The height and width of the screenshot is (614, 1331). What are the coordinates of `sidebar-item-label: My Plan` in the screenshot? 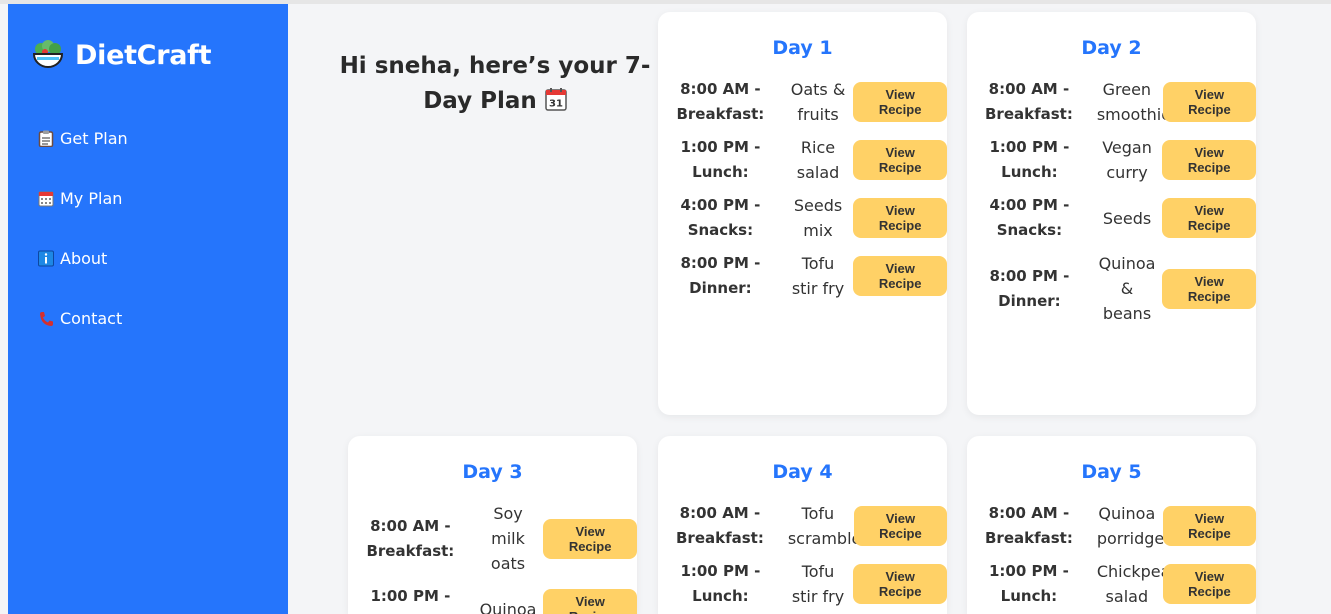 It's located at (91, 198).